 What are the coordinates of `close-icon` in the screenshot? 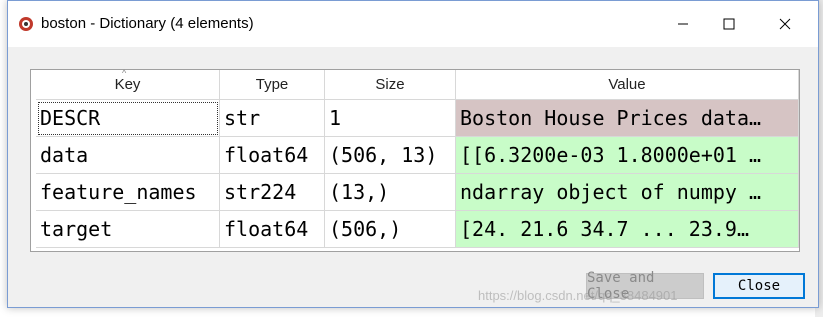 It's located at (785, 24).